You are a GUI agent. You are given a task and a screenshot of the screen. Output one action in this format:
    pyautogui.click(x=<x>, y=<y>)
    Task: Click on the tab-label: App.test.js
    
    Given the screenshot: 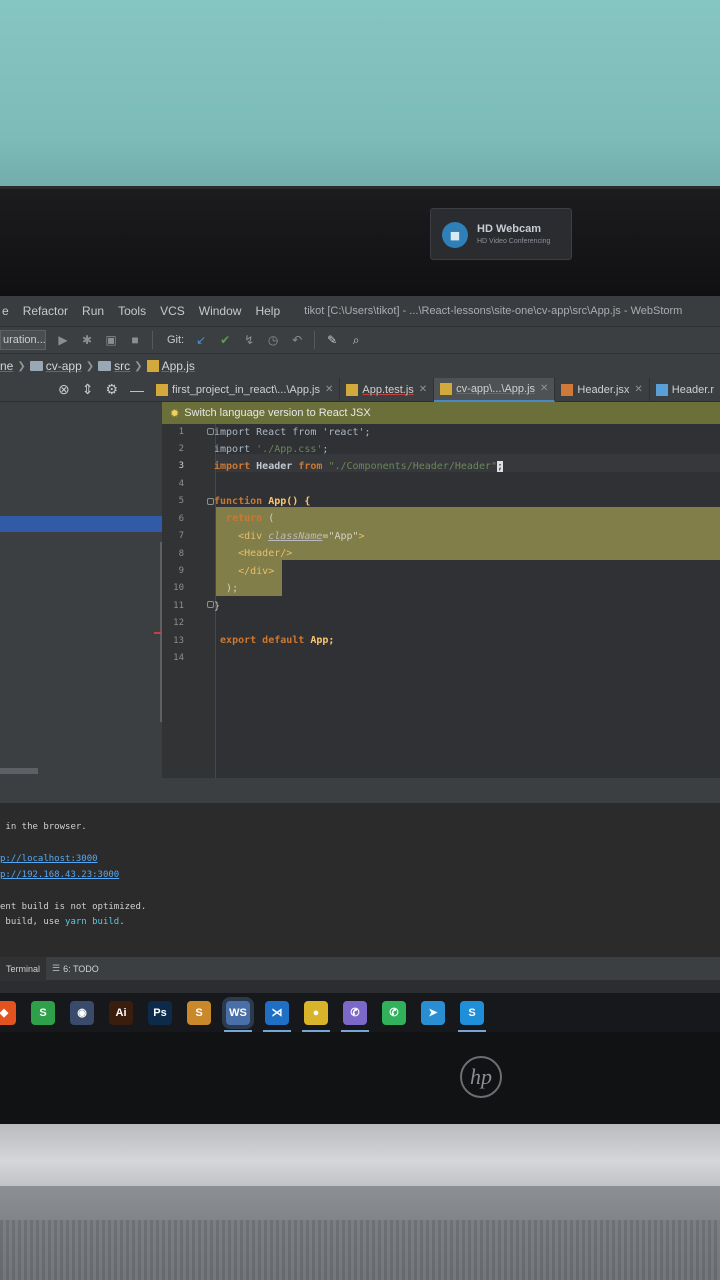 What is the action you would take?
    pyautogui.click(x=388, y=389)
    